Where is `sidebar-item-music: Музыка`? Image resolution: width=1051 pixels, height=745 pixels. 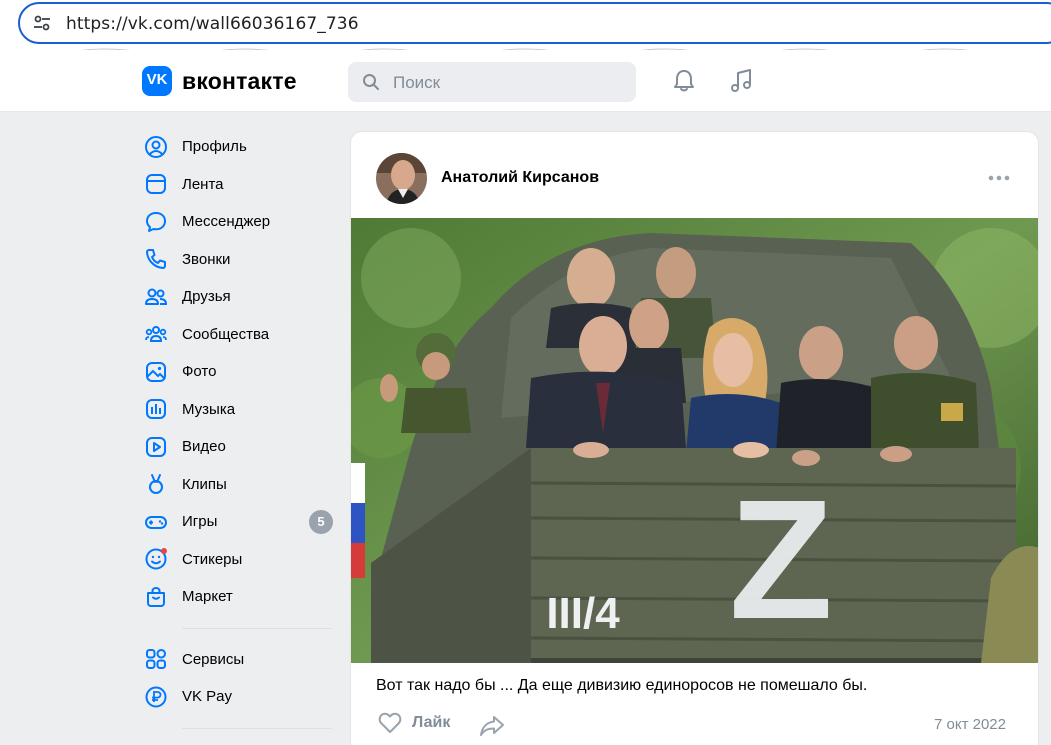
sidebar-item-music: Музыка is located at coordinates (240, 410).